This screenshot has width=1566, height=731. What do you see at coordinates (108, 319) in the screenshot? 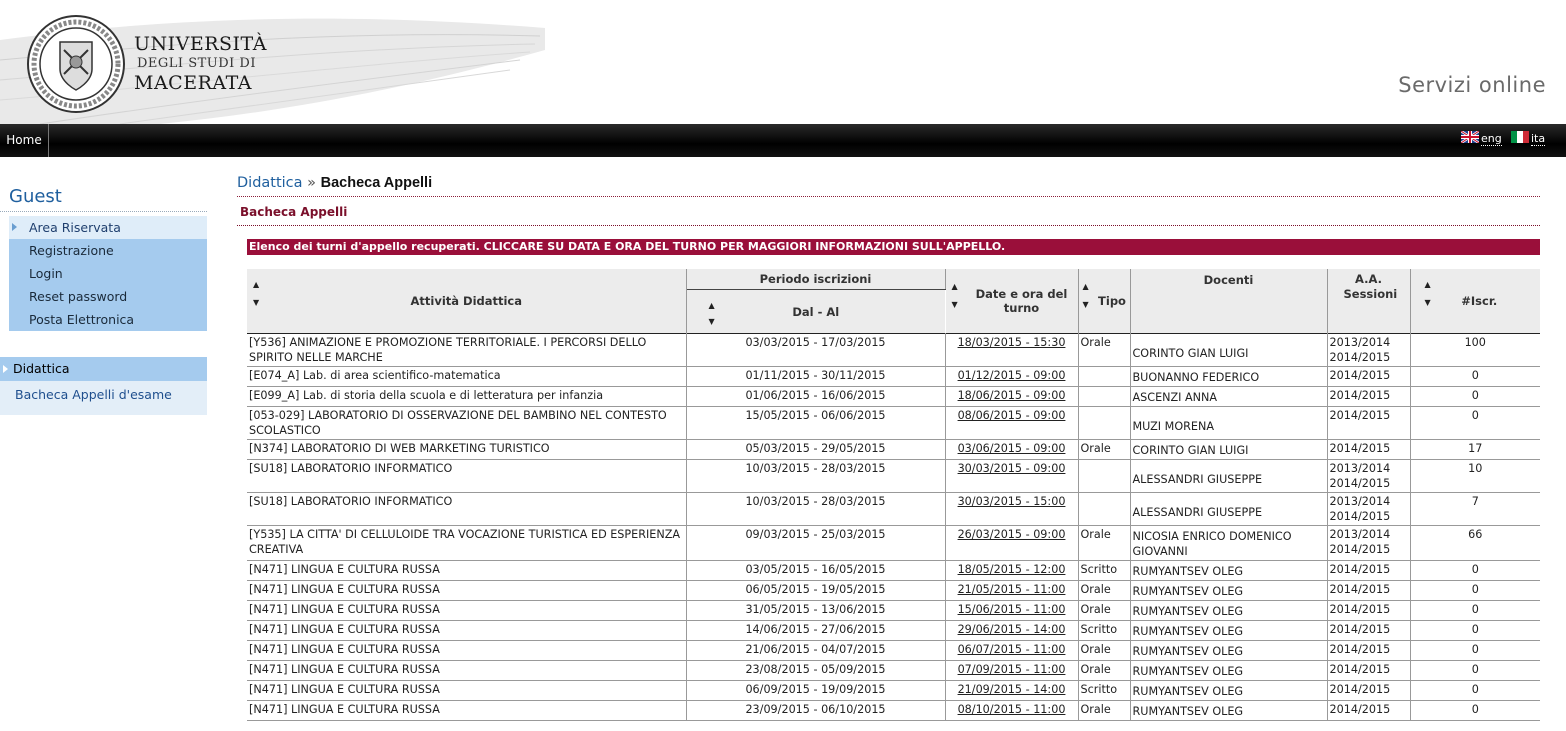
I see `sidebar-item-posta-elettronica: Posta Elettronica` at bounding box center [108, 319].